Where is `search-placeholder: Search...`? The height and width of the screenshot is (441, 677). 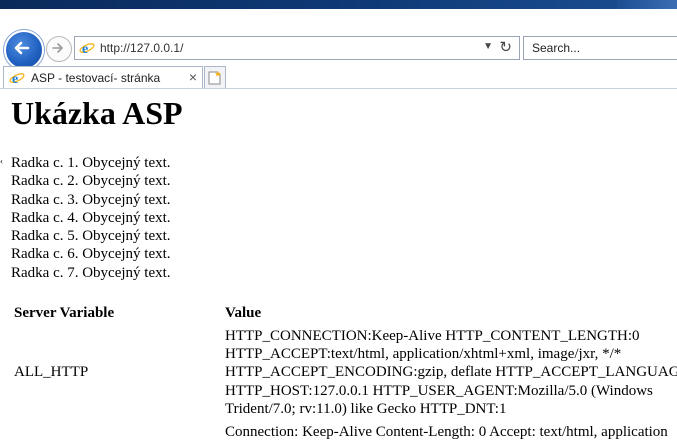 search-placeholder: Search... is located at coordinates (556, 48).